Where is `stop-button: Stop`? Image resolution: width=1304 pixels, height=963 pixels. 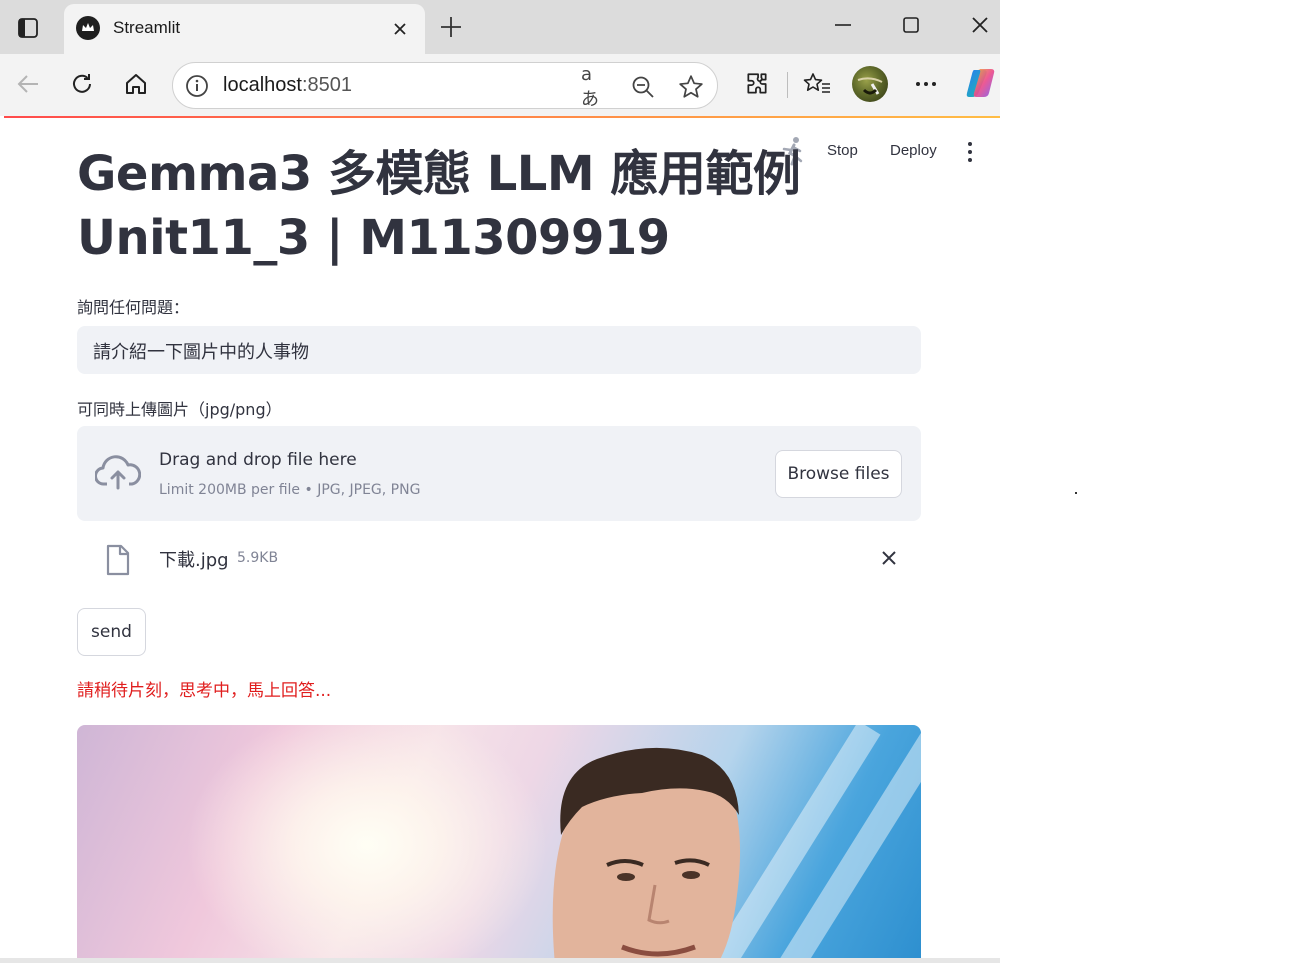
stop-button: Stop is located at coordinates (842, 150).